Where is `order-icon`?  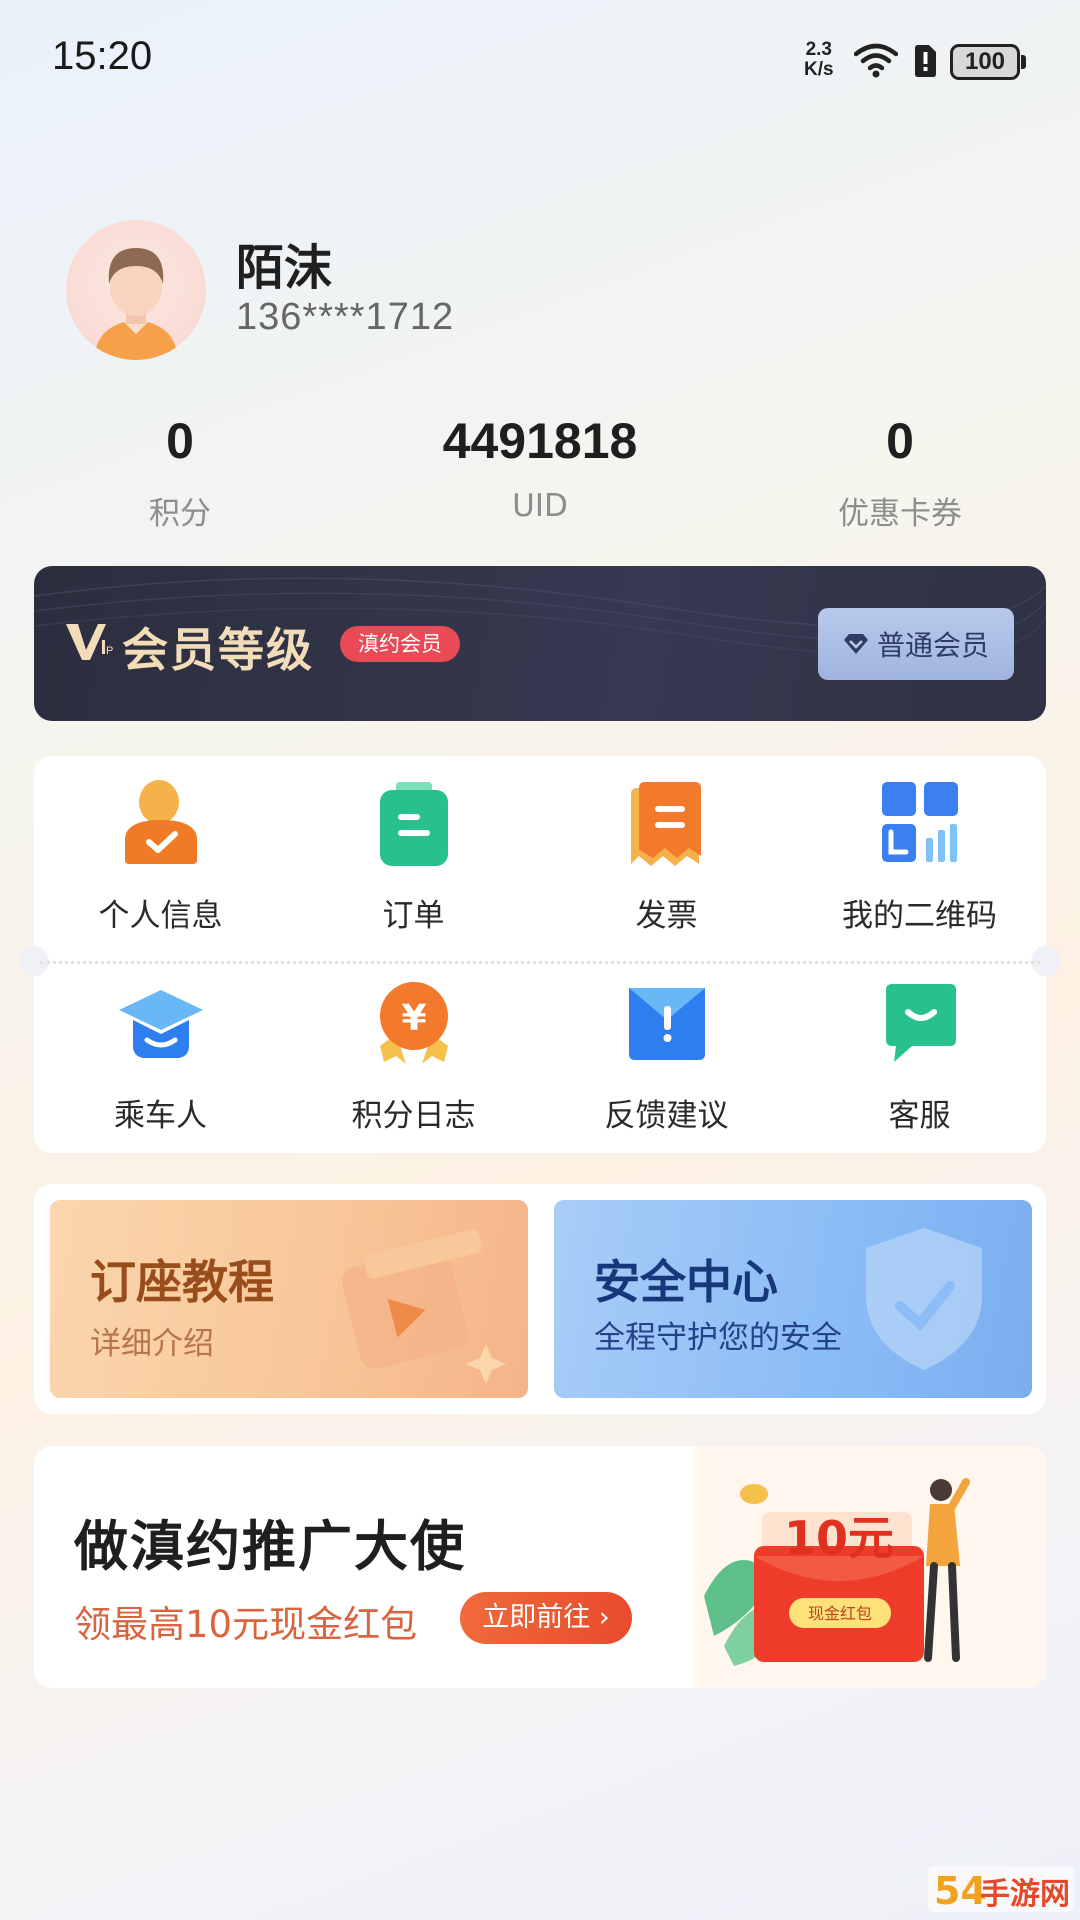 order-icon is located at coordinates (413, 824).